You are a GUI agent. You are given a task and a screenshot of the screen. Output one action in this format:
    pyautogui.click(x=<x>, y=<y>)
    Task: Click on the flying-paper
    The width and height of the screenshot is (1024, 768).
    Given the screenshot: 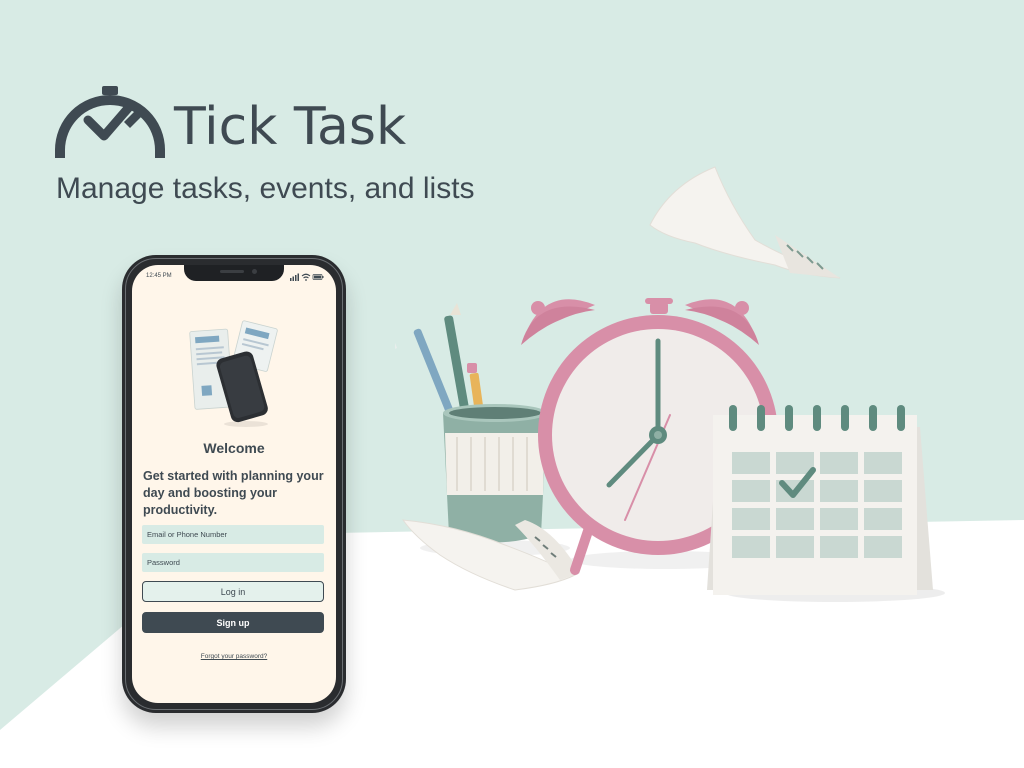 What is the action you would take?
    pyautogui.click(x=745, y=222)
    